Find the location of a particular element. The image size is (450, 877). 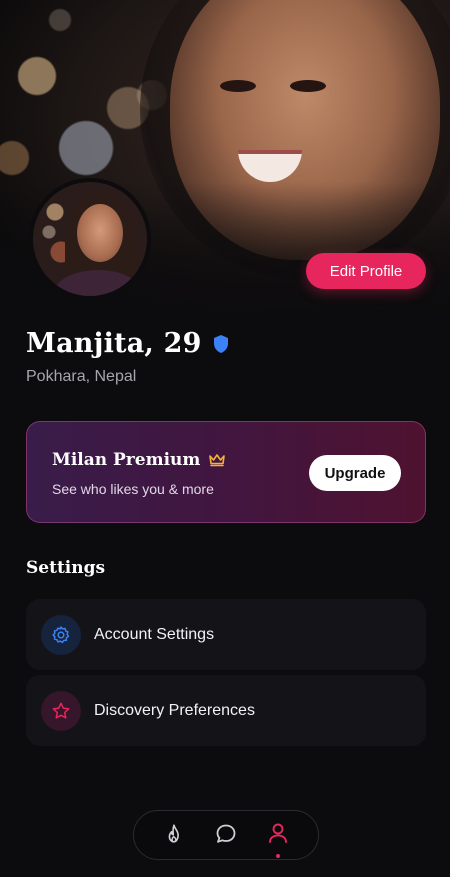

edit-profile-button: Edit Profile is located at coordinates (366, 271).